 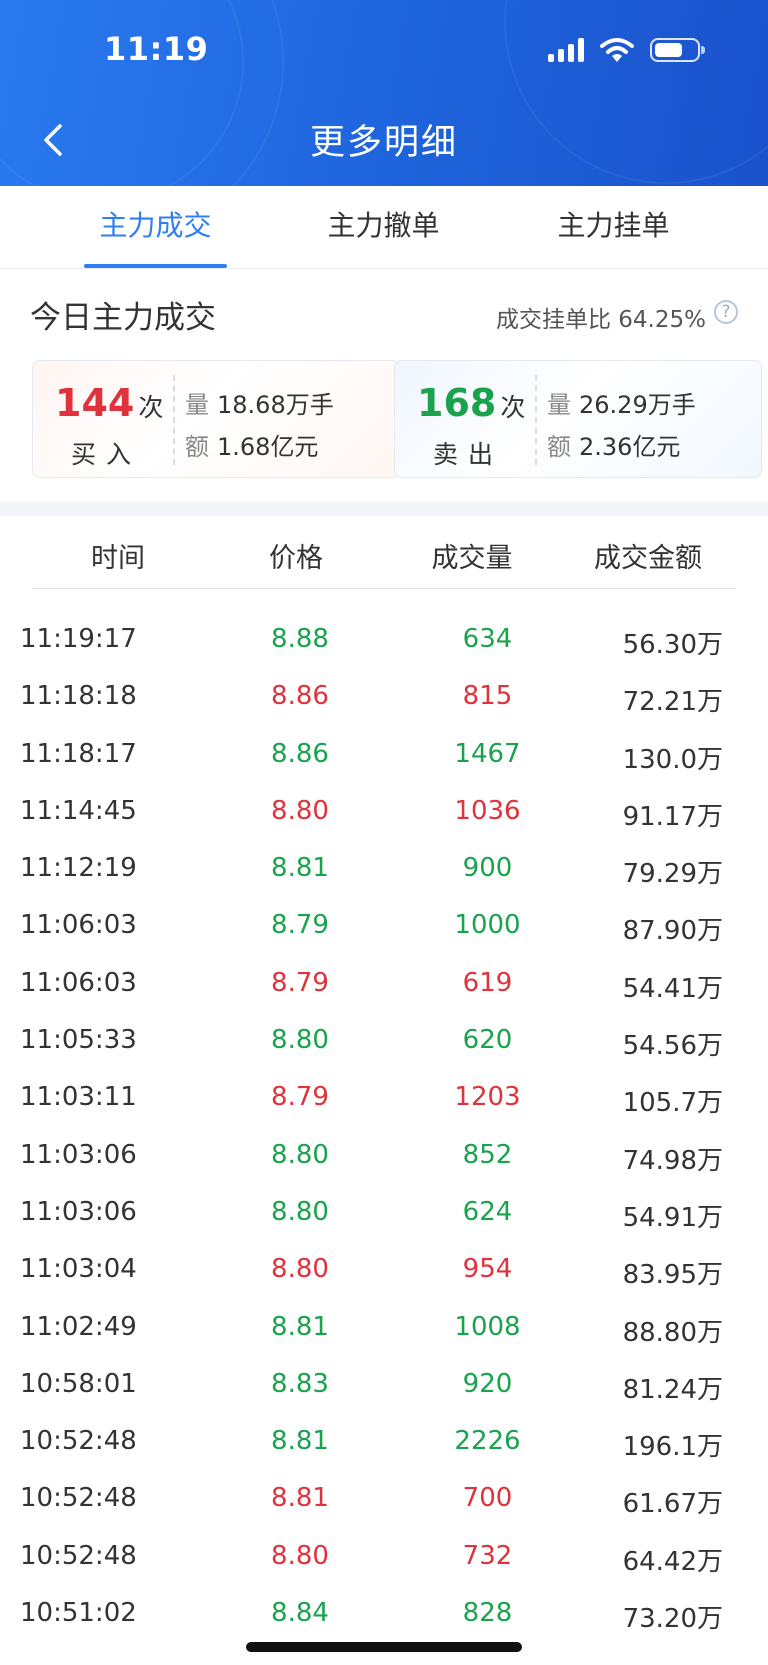 I want to click on sell-label: 卖出, so click(x=468, y=454).